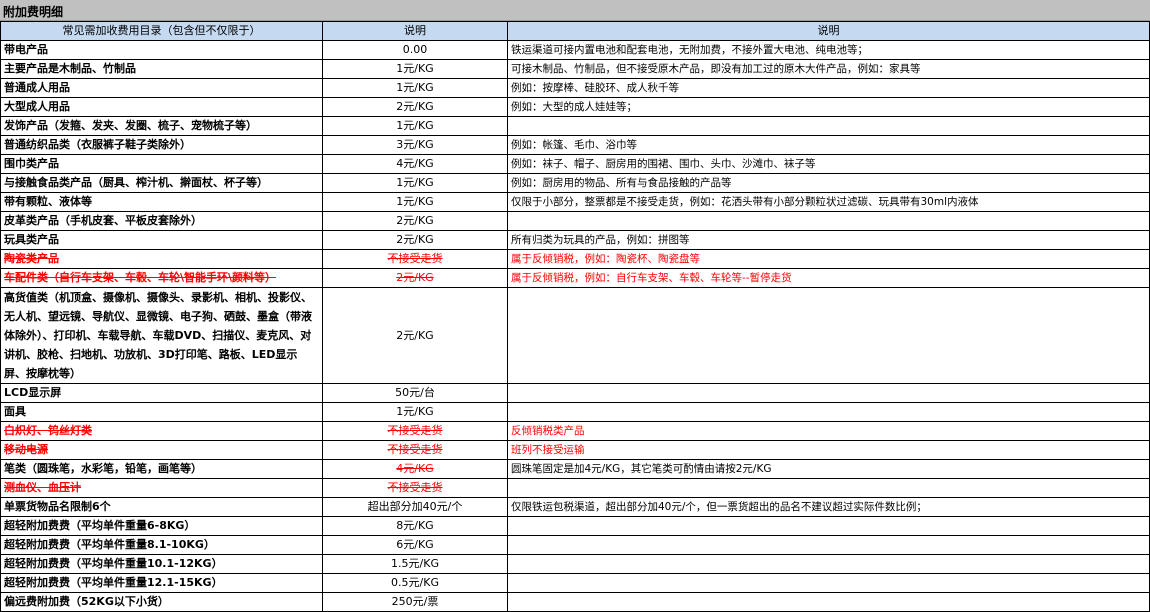 This screenshot has width=1150, height=612. I want to click on table-row: 玩具类产品 2元/KG 所有归类为玩具的产品，例如：拼图等, so click(575, 240).